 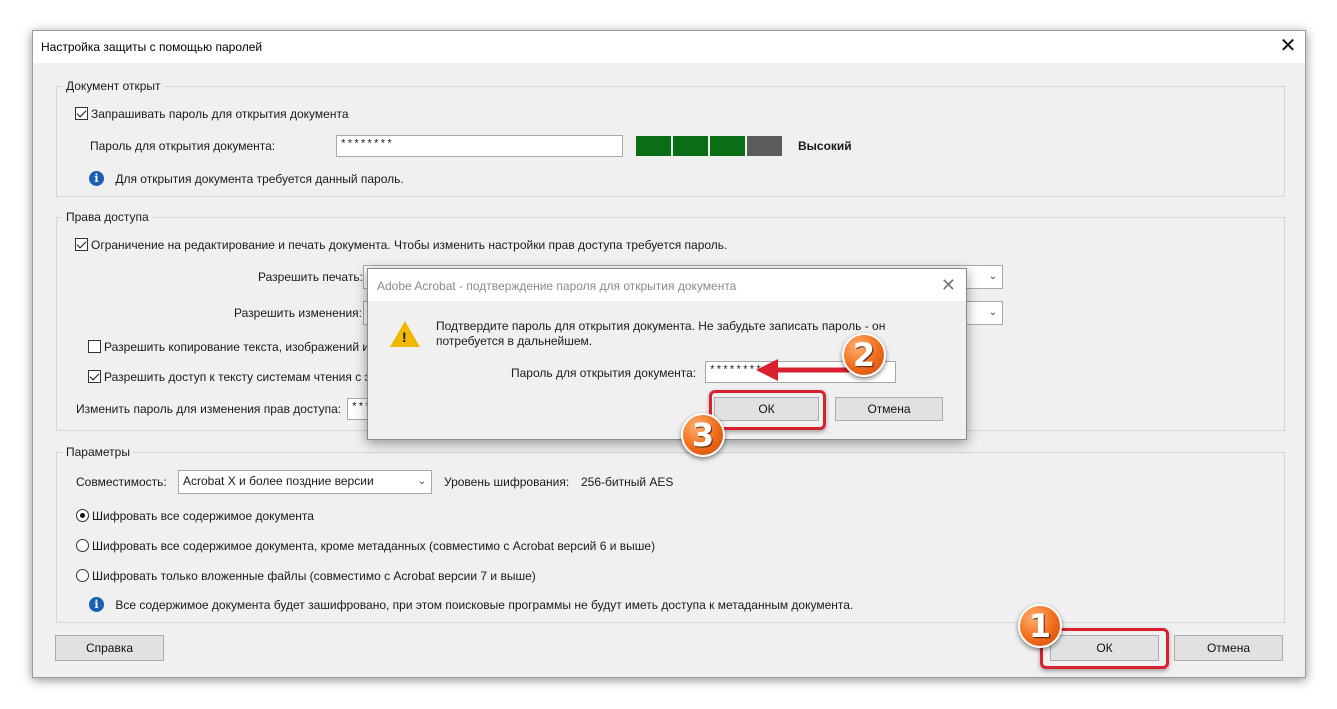 I want to click on compatibility-select: Acrobat X и более поздние версии ⌄, so click(x=305, y=482).